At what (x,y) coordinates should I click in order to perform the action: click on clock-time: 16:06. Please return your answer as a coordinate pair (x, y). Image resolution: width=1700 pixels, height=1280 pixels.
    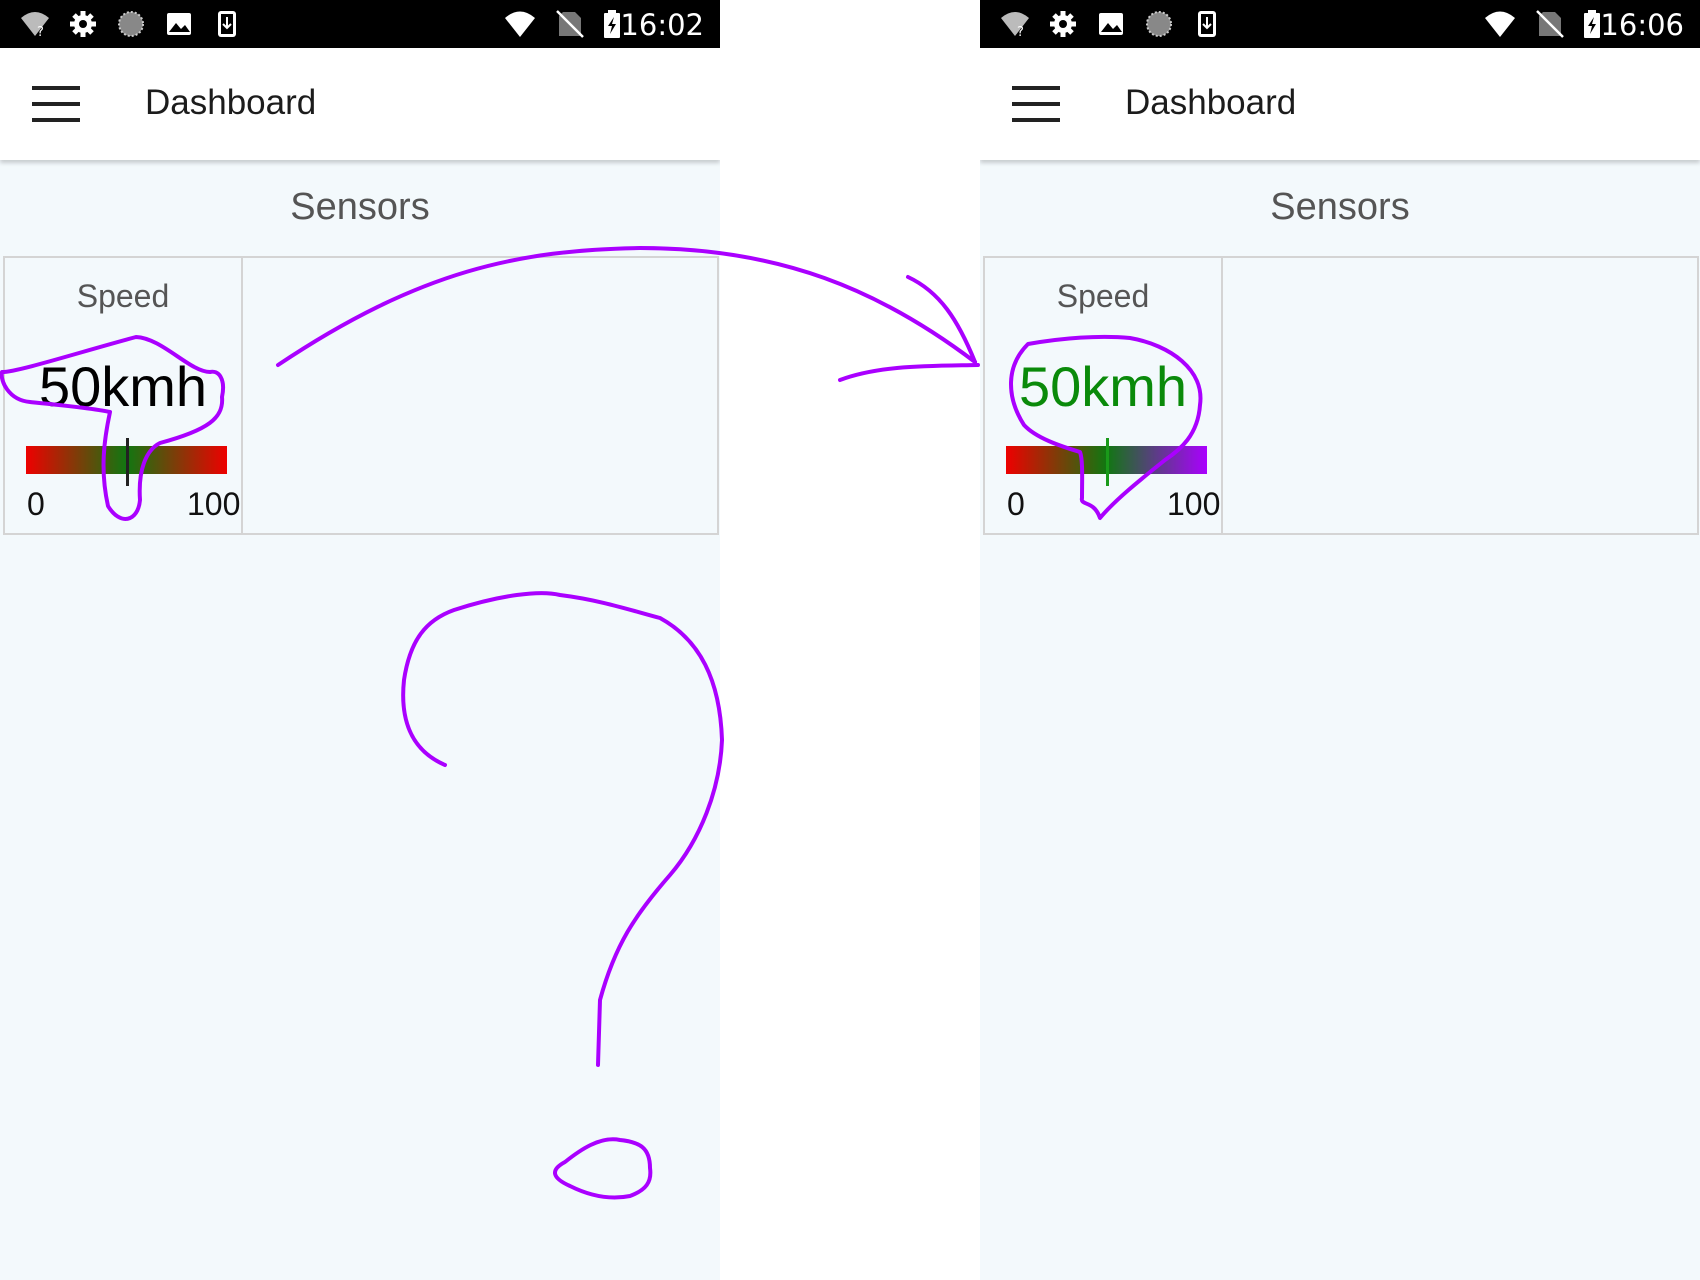
    Looking at the image, I should click on (1642, 25).